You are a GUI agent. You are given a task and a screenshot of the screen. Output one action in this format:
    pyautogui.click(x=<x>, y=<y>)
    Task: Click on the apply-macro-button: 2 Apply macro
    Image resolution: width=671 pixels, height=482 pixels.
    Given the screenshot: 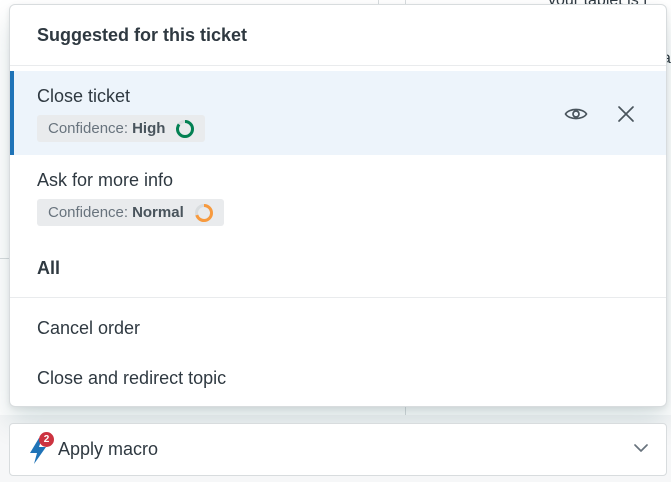 What is the action you would take?
    pyautogui.click(x=338, y=449)
    